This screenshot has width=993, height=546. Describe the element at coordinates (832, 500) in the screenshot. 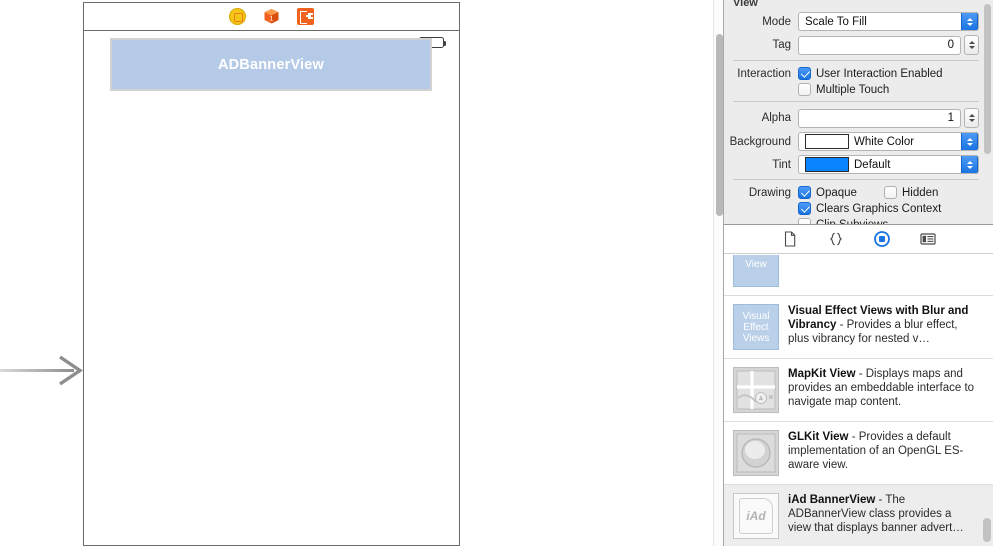

I see `library-item-title: iAd BannerView` at that location.